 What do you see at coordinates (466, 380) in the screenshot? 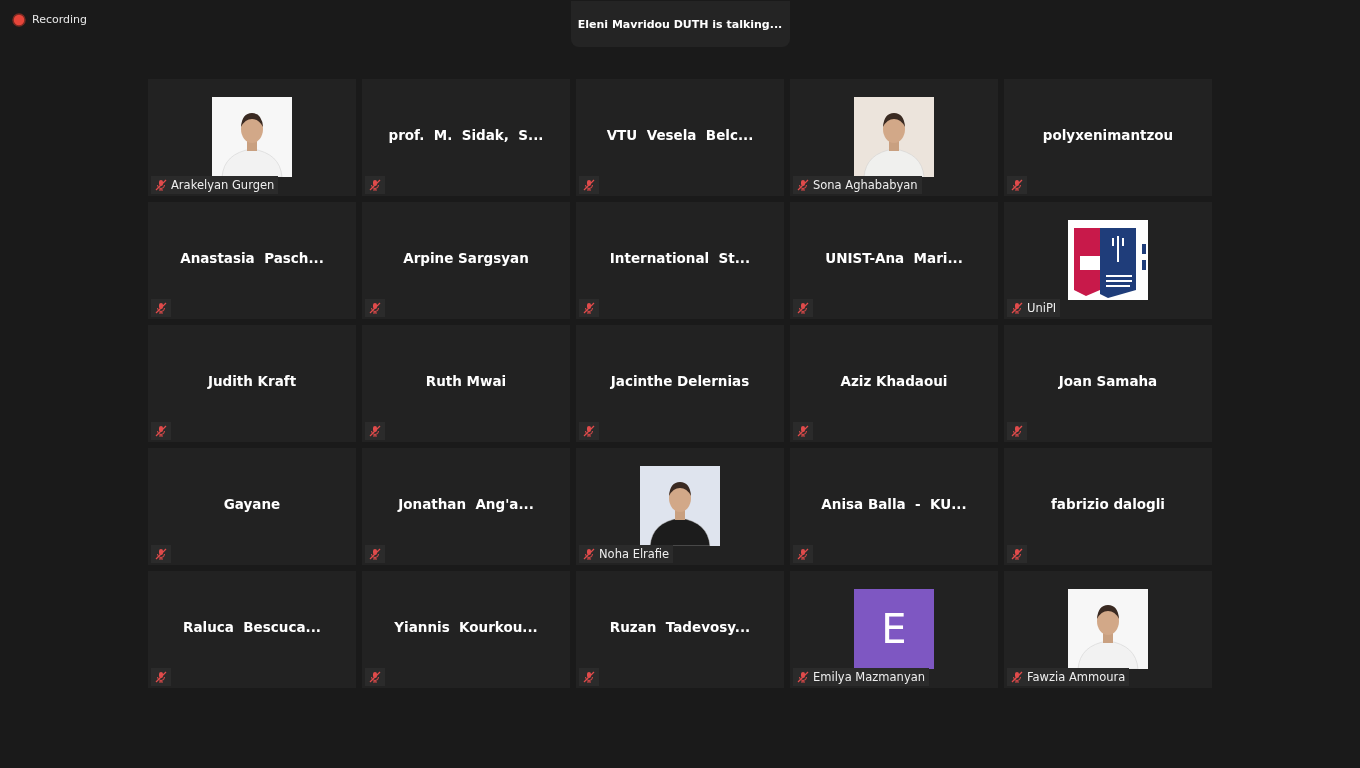
I see `participant-name: Ruth Mwai` at bounding box center [466, 380].